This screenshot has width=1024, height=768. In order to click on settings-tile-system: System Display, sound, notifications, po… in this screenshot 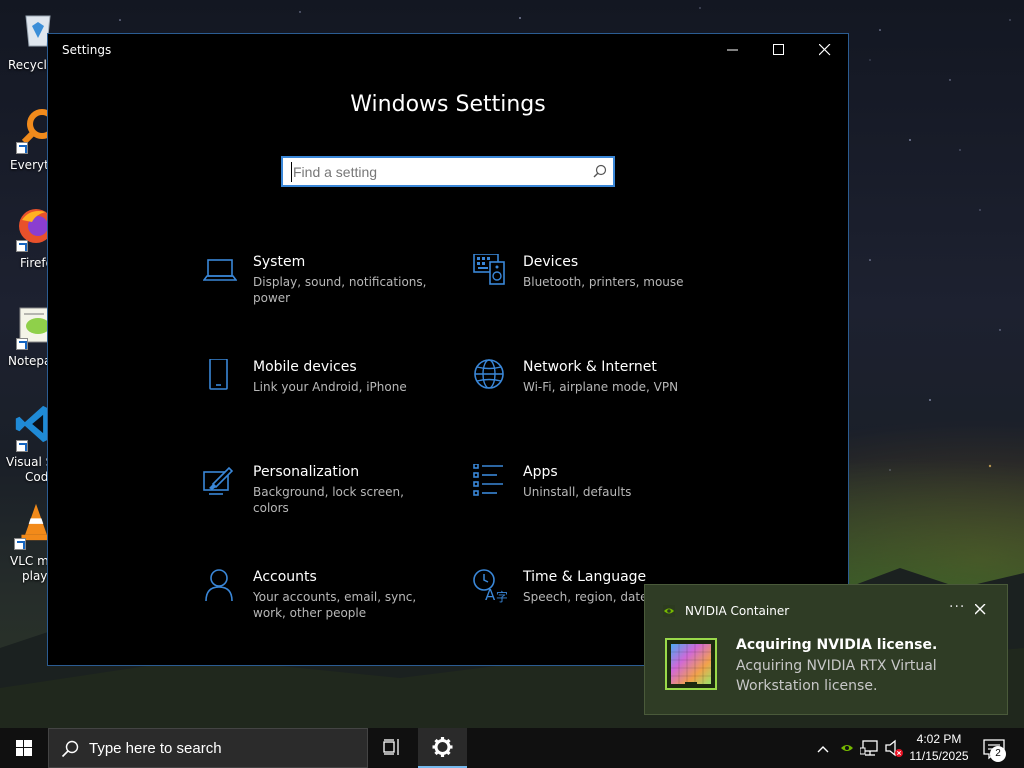, I will do `click(323, 289)`.